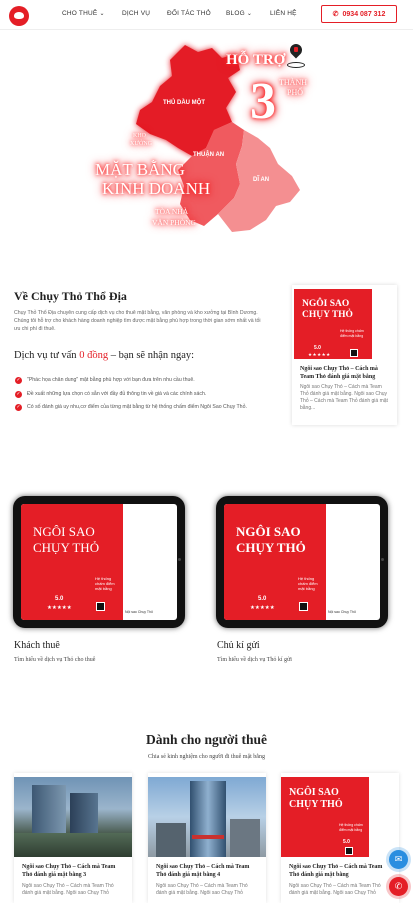  Describe the element at coordinates (293, 82) in the screenshot. I see `thanh-word: THÀNH` at that location.